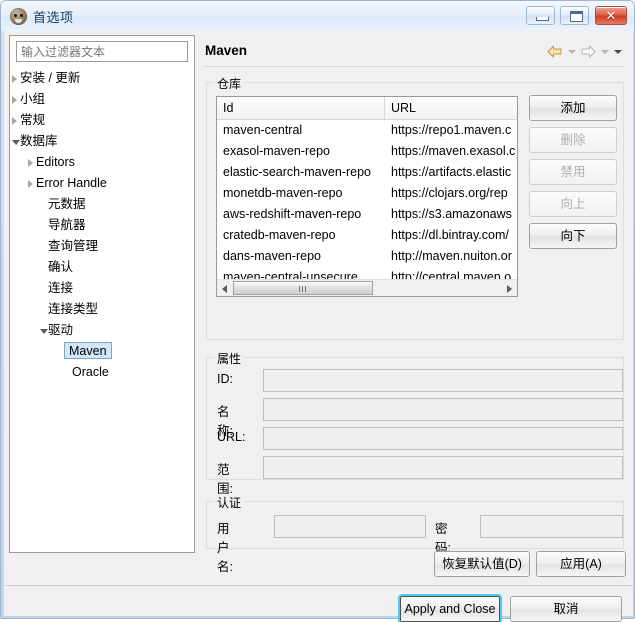 This screenshot has height=622, width=635. I want to click on username-input, so click(350, 526).